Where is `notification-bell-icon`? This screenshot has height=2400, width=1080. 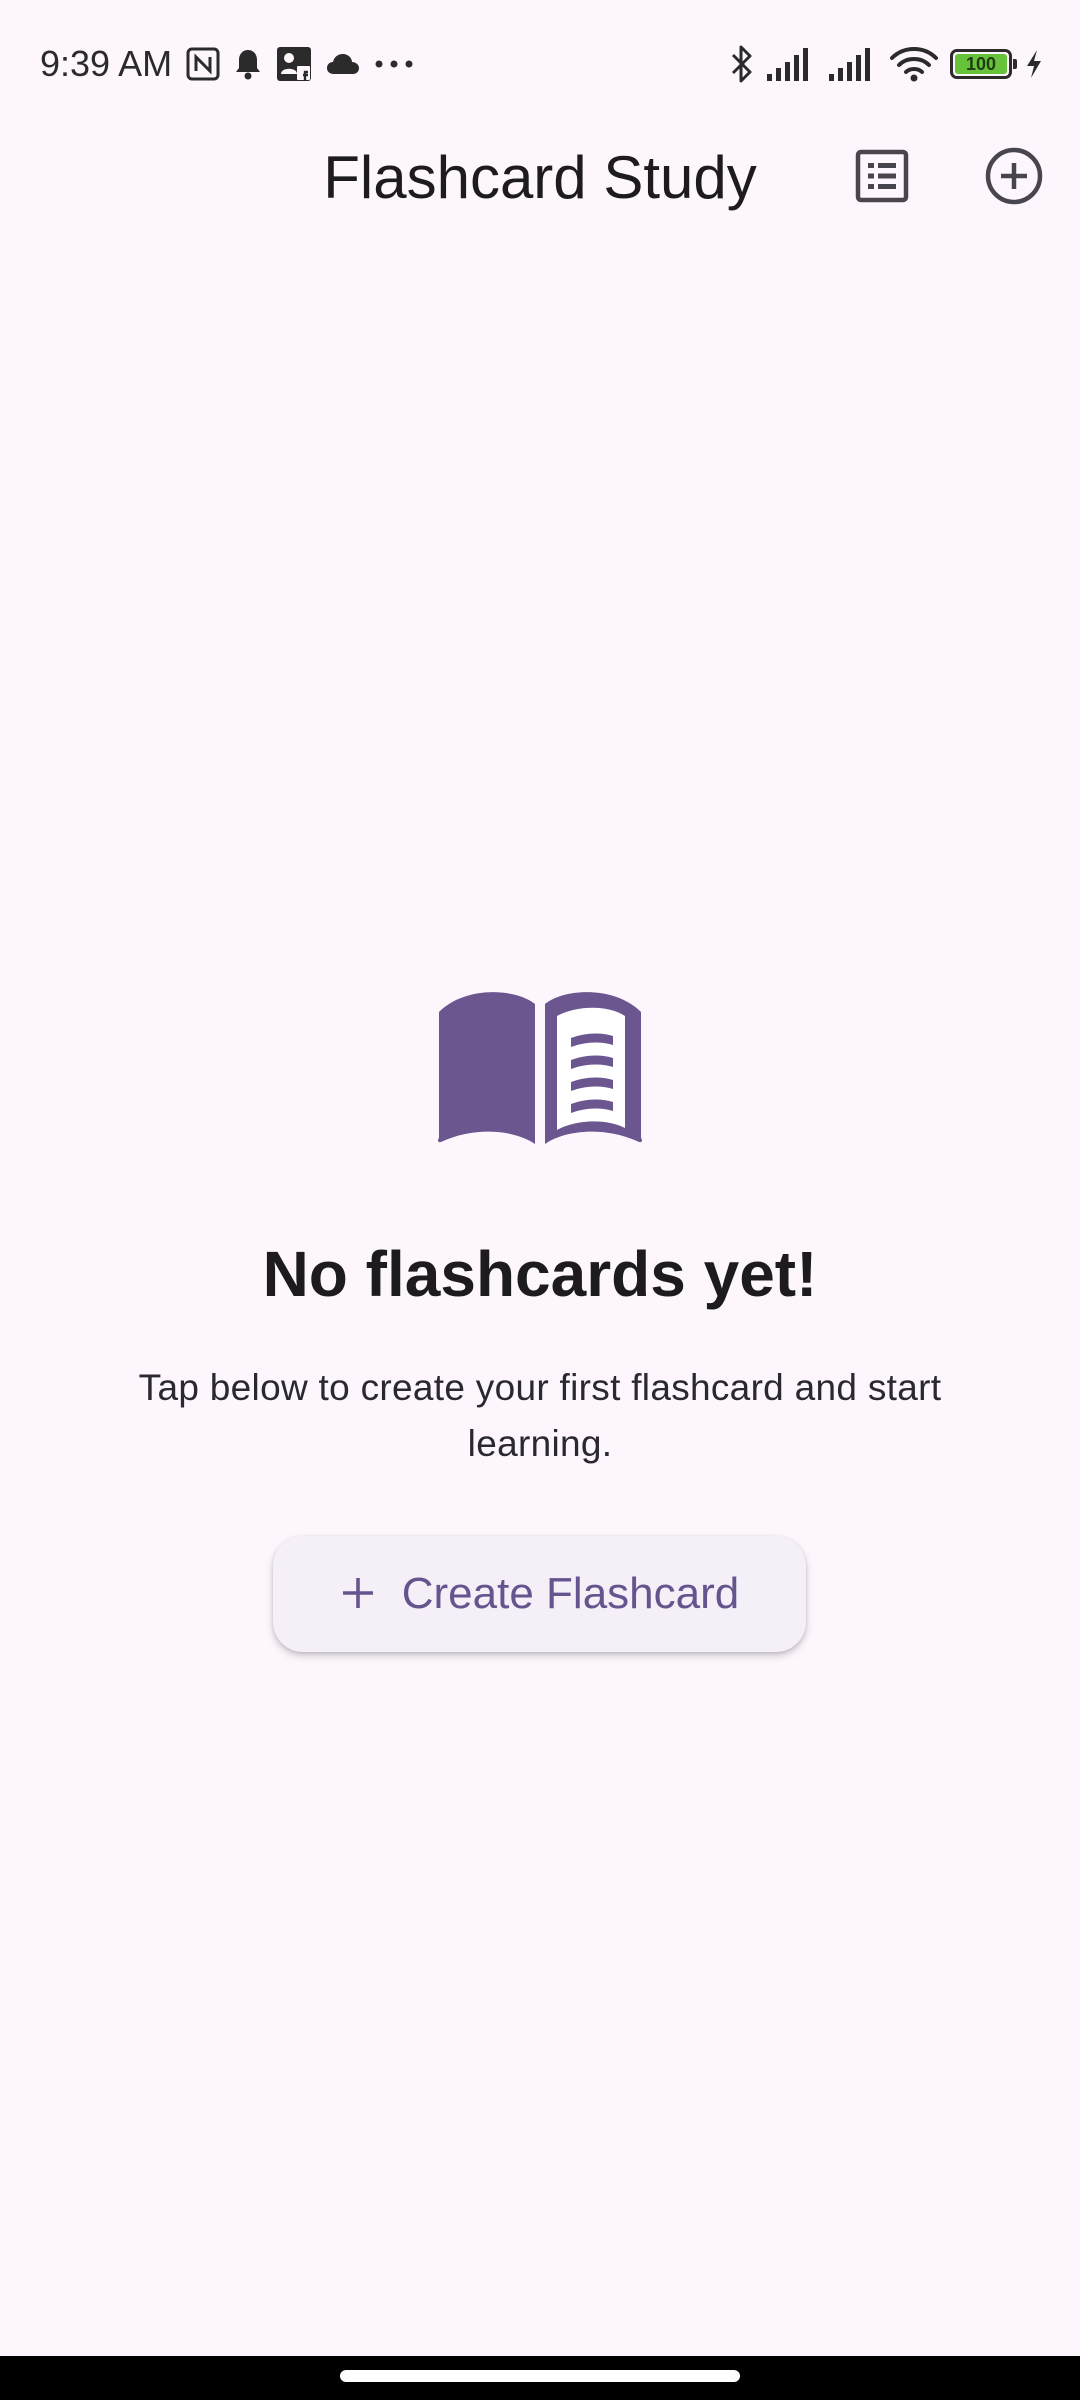 notification-bell-icon is located at coordinates (248, 64).